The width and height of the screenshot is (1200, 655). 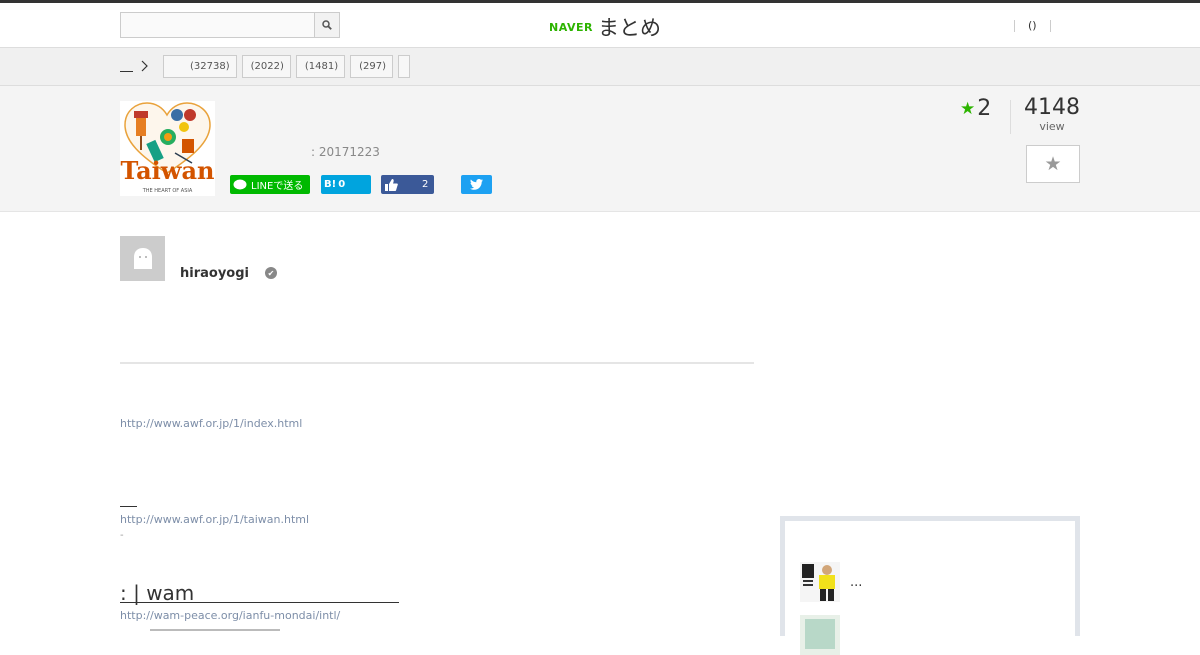 I want to click on matome-thumbnail: Taiwan THE HEART OF ASIA, so click(x=167, y=148).